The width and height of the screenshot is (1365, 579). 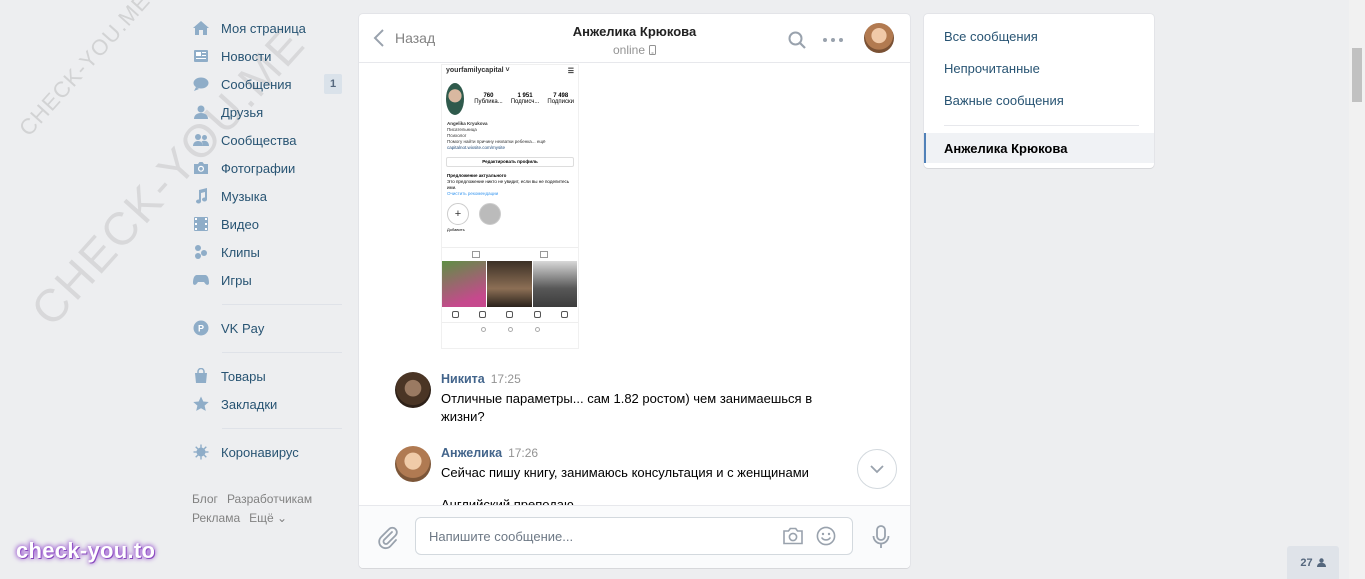 I want to click on nav-label: VK Pay, so click(x=243, y=328).